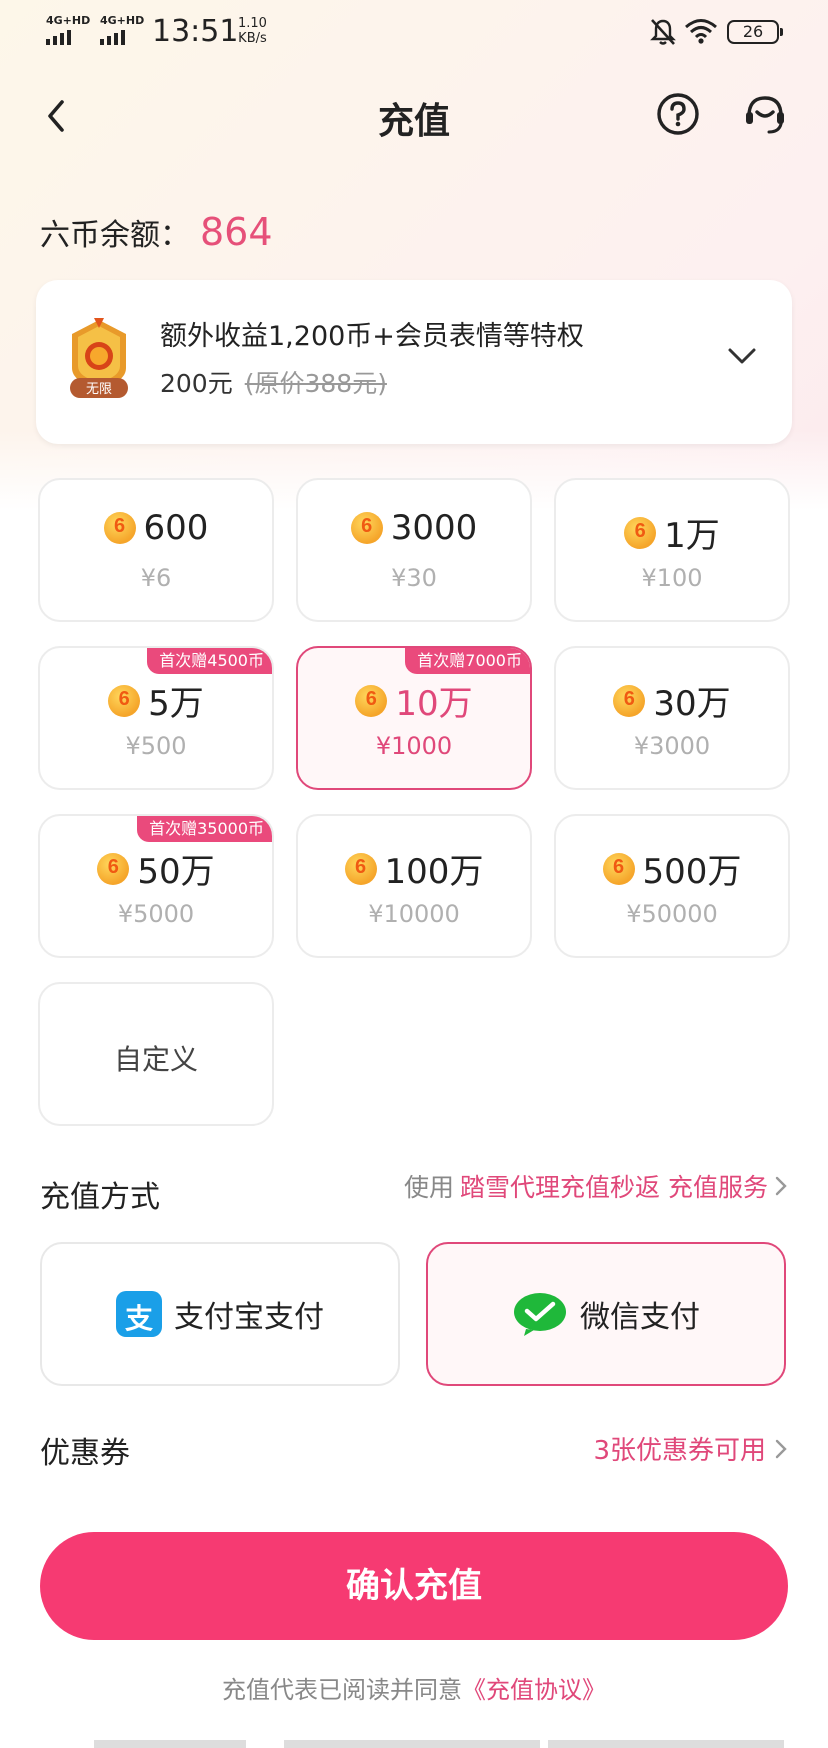 Image resolution: width=828 pixels, height=1748 pixels. Describe the element at coordinates (765, 114) in the screenshot. I see `customer-service-icon` at that location.